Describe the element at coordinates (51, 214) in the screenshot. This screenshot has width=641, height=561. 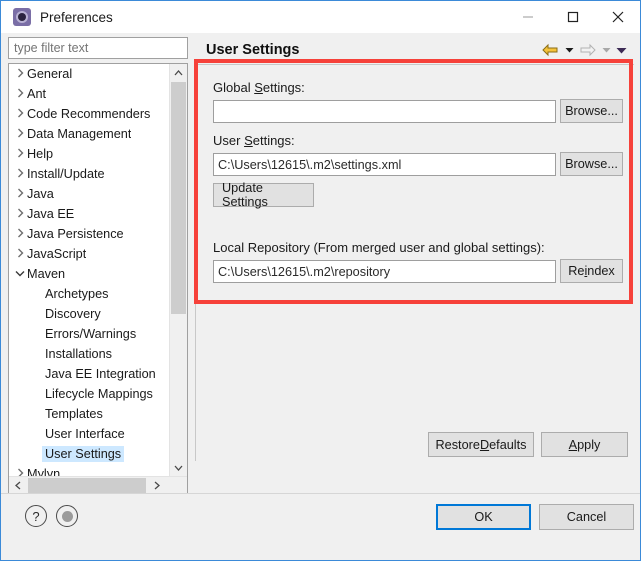
I see `sidebar-item-label: Java EE` at that location.